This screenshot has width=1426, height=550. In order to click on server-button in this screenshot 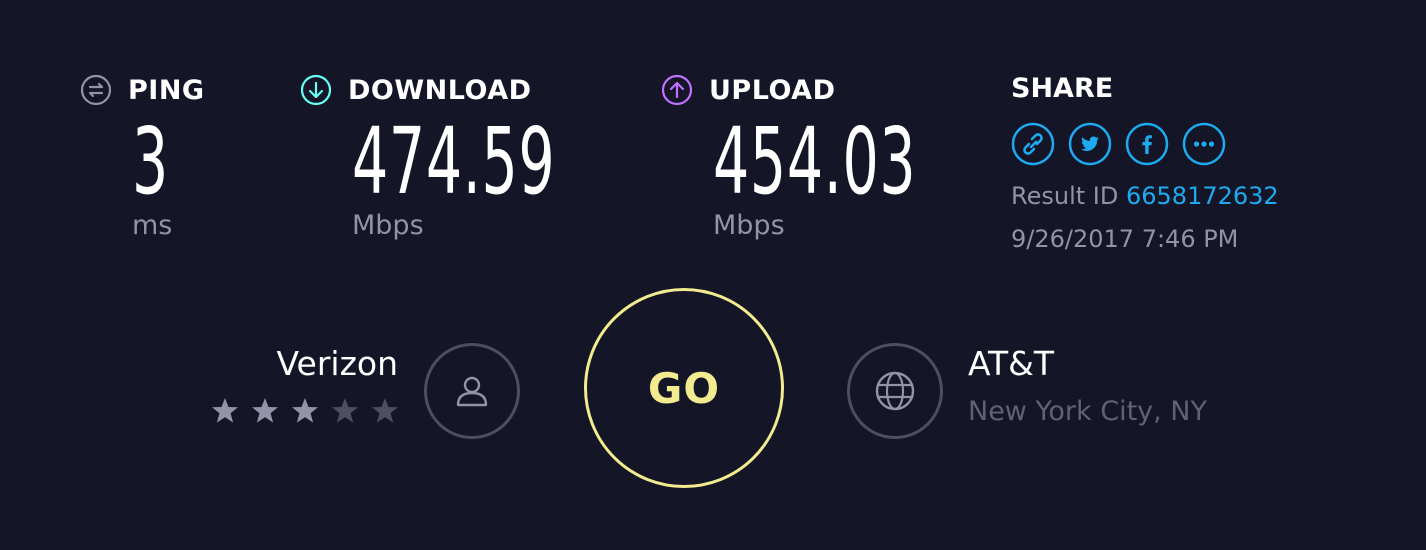, I will do `click(895, 391)`.